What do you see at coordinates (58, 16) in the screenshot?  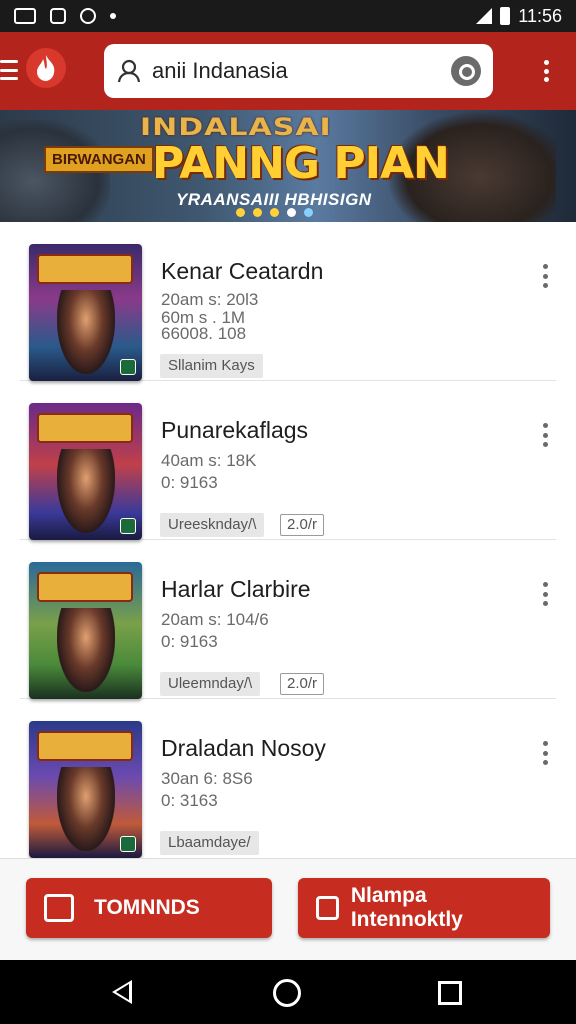 I see `app-notification-icon` at bounding box center [58, 16].